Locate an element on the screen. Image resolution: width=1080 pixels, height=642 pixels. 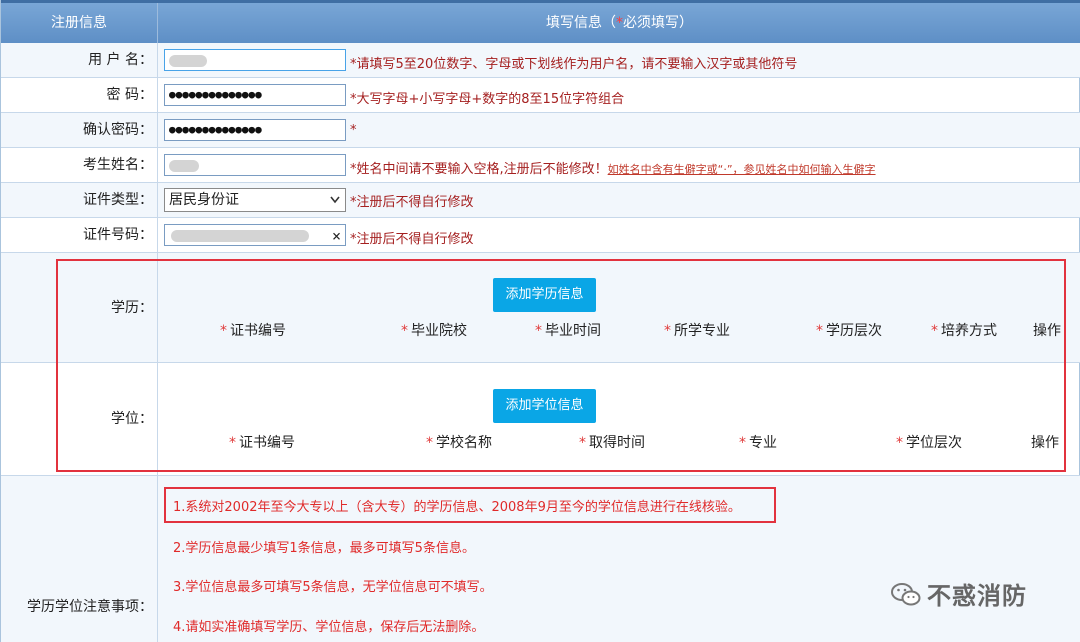
confirm-password-hint: * is located at coordinates (353, 130).